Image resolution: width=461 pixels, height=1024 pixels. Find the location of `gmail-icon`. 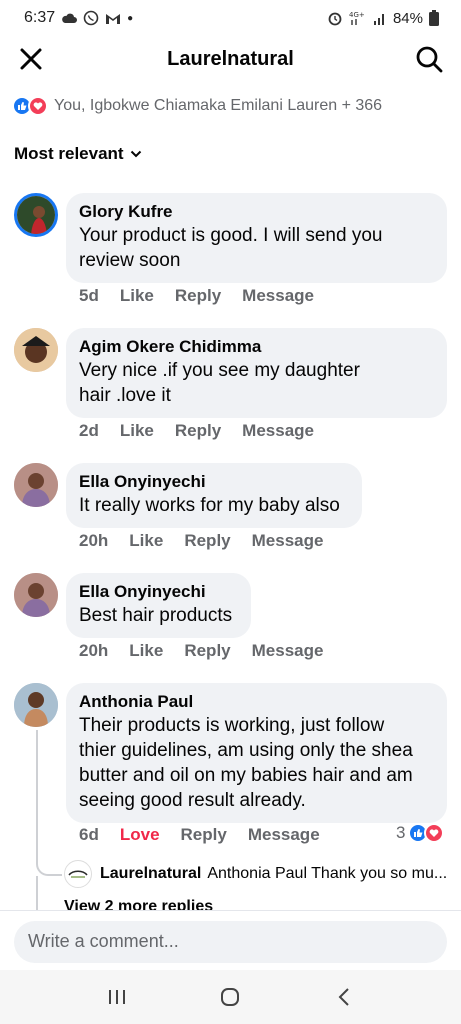

gmail-icon is located at coordinates (113, 18).